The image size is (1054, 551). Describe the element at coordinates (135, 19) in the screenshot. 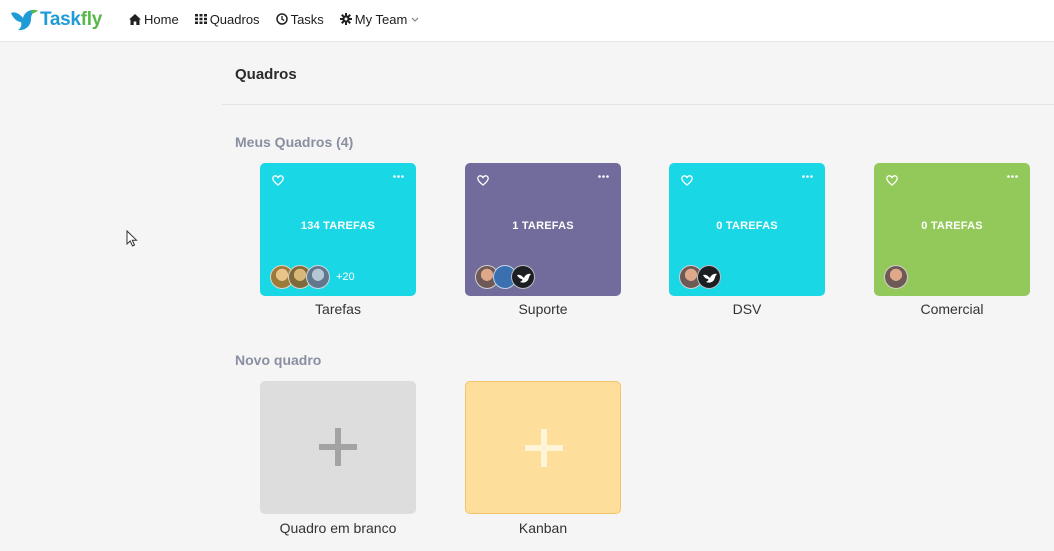

I see `home-icon` at that location.